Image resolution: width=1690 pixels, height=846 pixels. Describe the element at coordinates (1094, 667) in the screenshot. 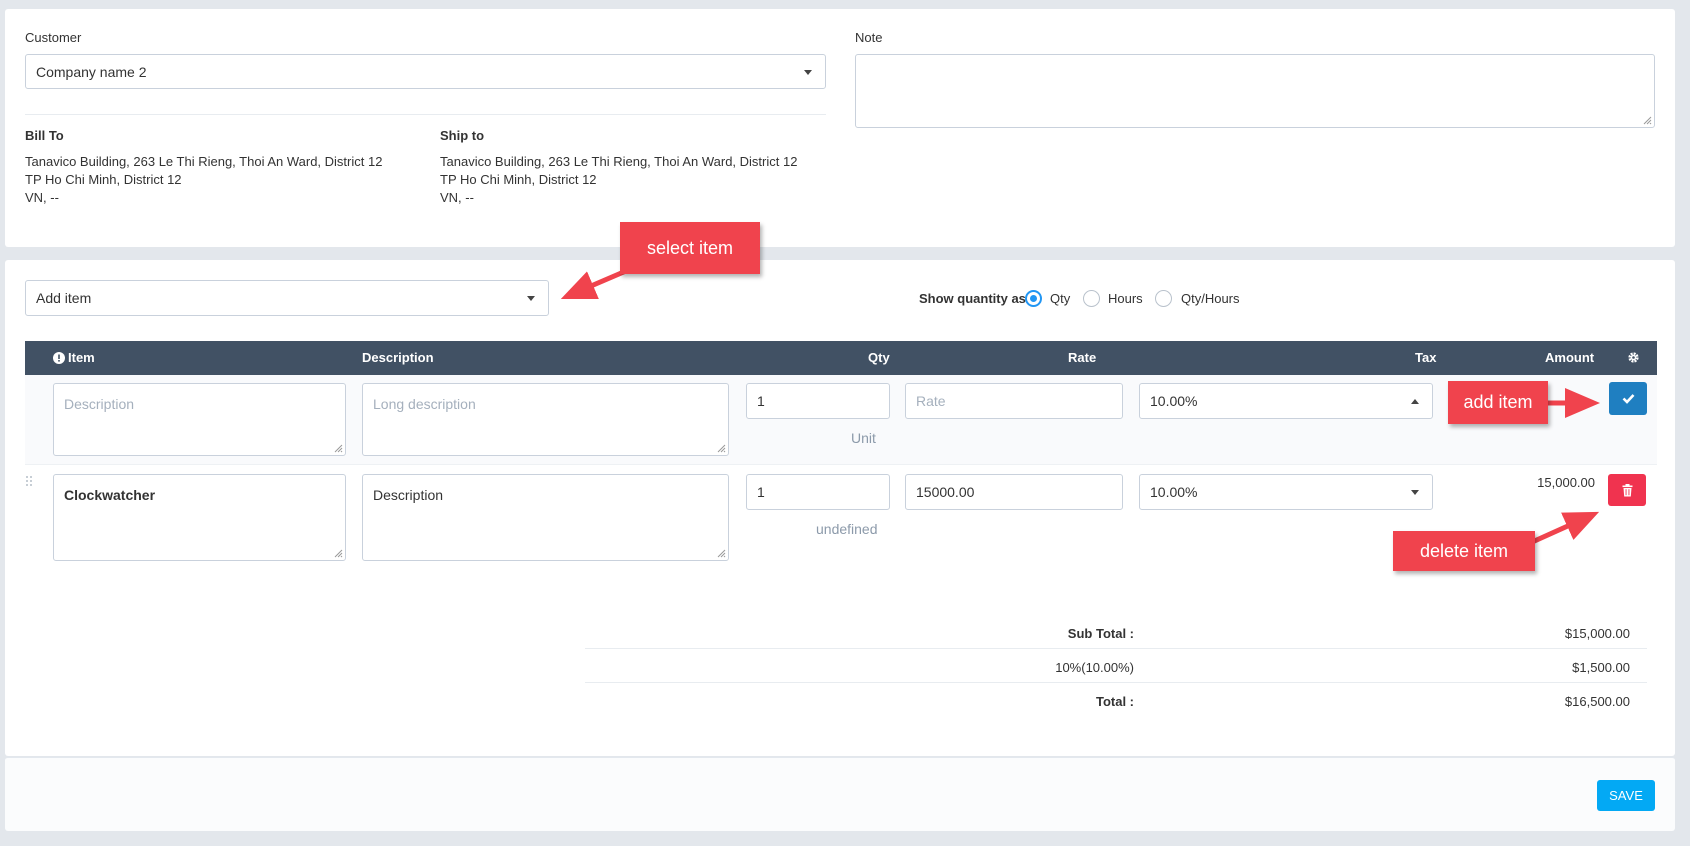

I see `tax-label: 10%(10.00%)` at that location.